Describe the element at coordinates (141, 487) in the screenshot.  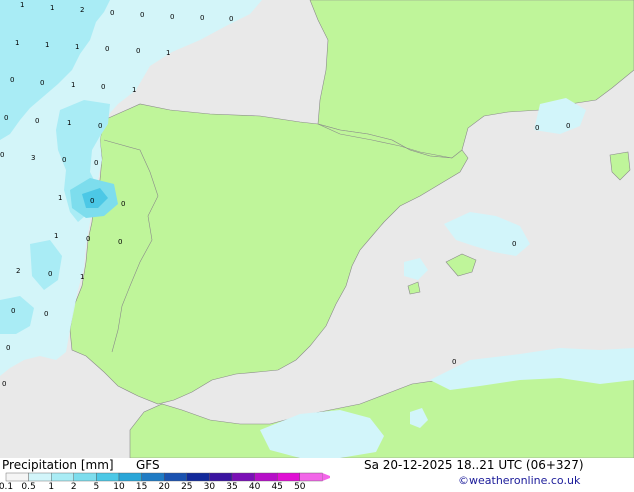
I see `scale-tick-label: 15` at that location.